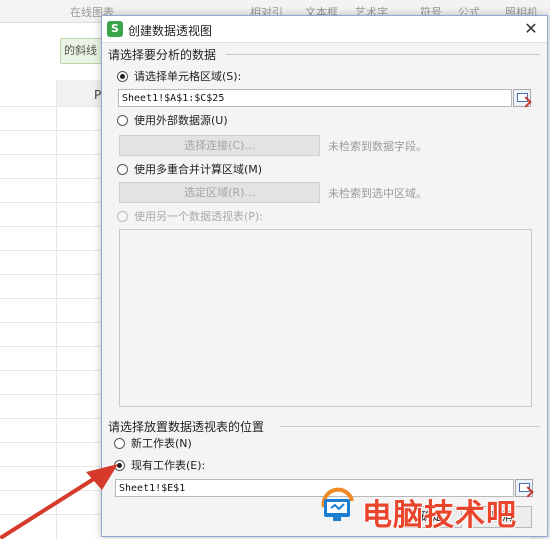 This screenshot has width=550, height=539. I want to click on arrow-shaft, so click(51, 506).